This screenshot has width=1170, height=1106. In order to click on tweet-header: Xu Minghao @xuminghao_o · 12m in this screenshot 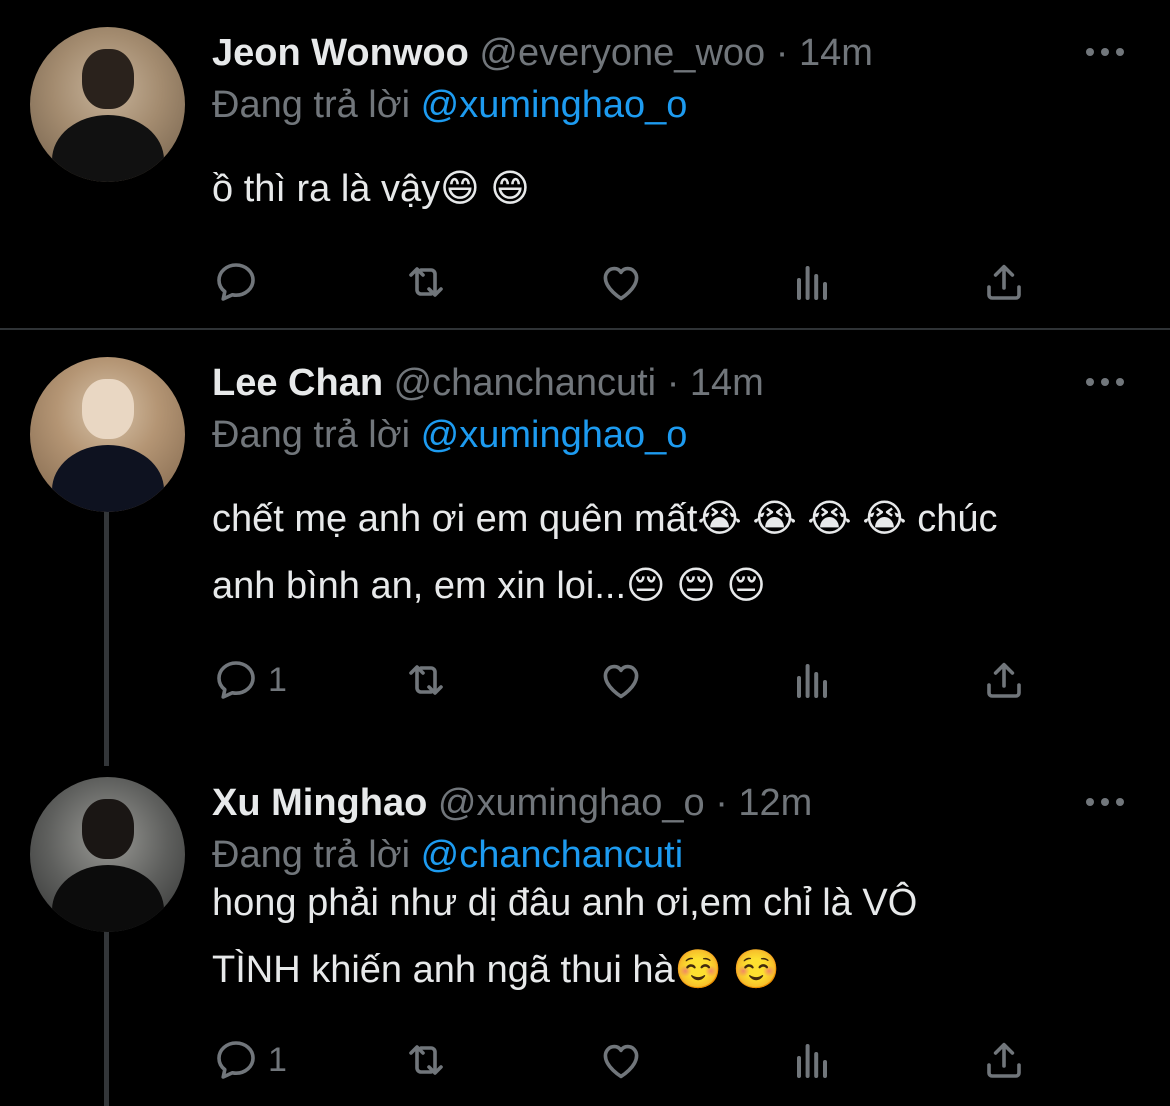, I will do `click(512, 803)`.